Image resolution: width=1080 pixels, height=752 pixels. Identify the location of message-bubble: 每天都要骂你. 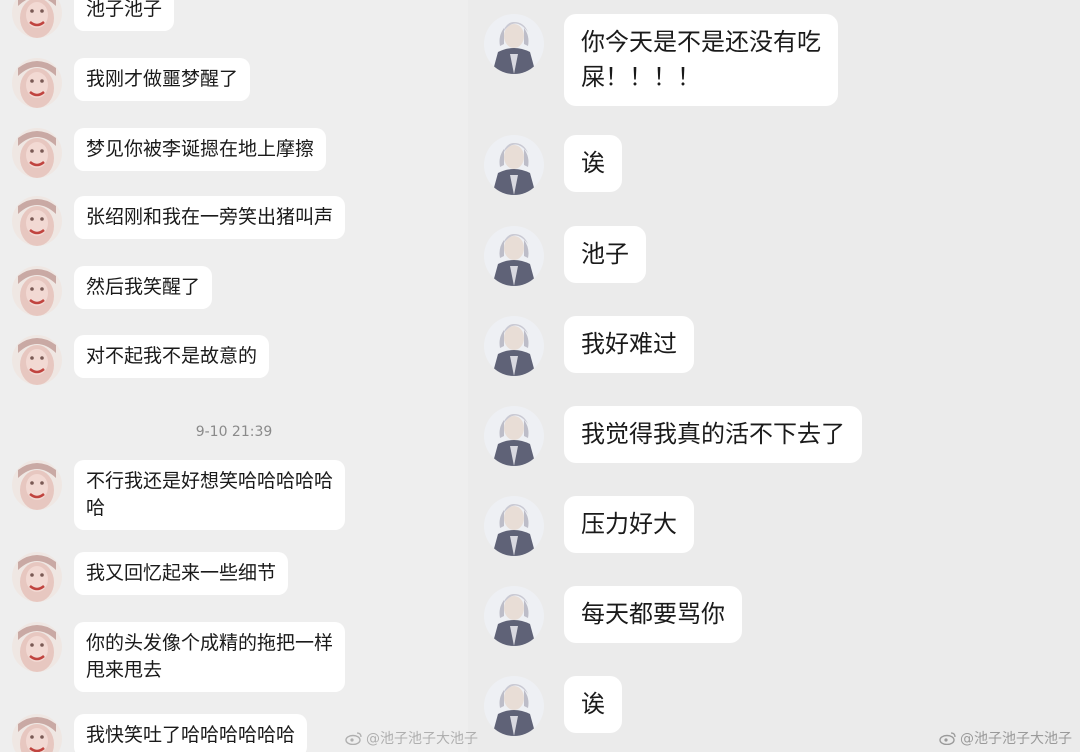
(653, 614).